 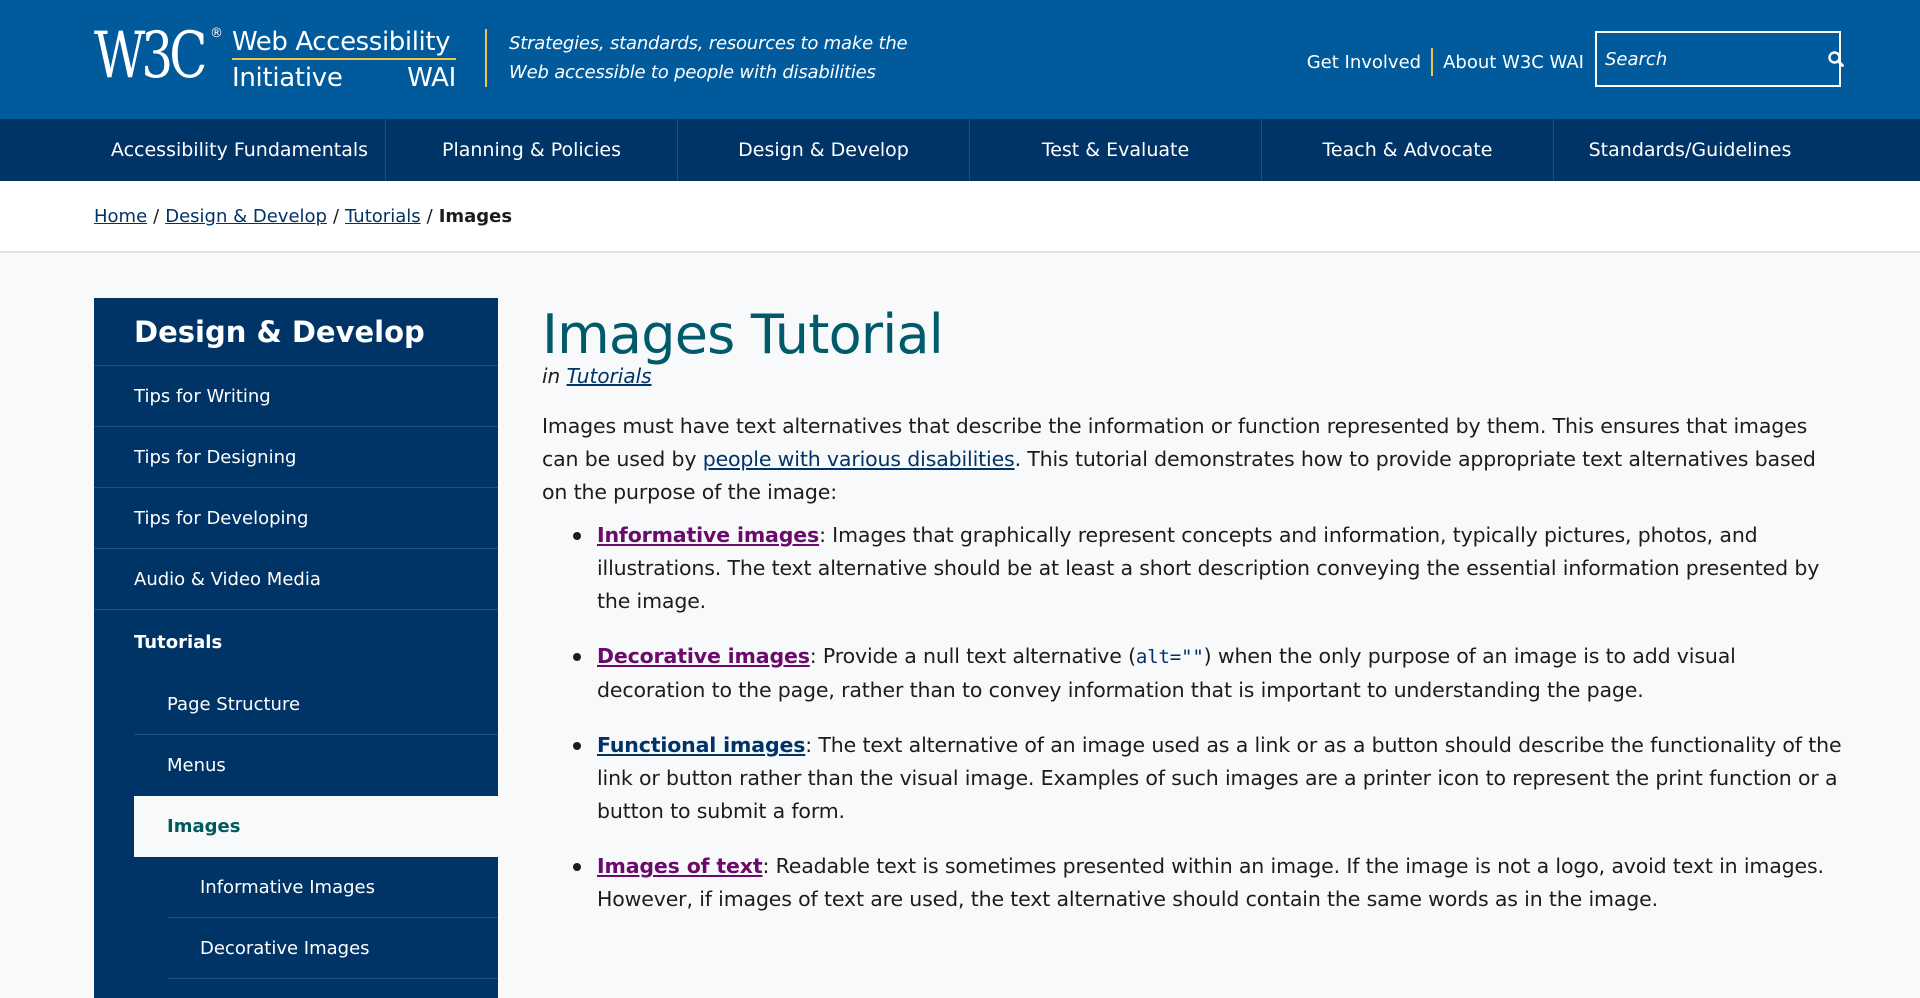 I want to click on people-with-disabilities-link: people with various disabilities, so click(x=859, y=459).